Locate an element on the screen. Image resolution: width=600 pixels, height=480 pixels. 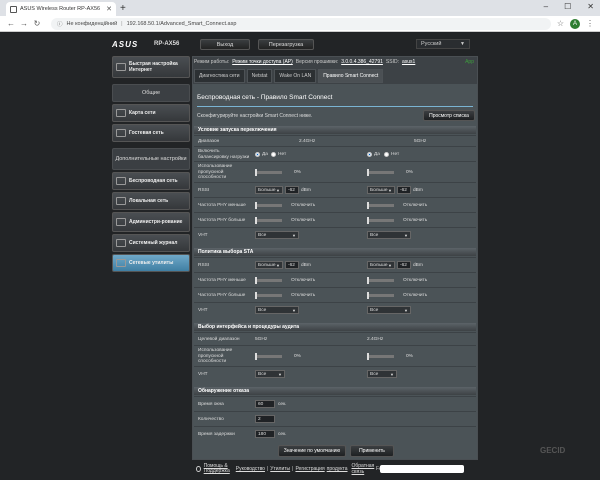
band-24-header: 2.4GHz is located at coordinates (307, 141).